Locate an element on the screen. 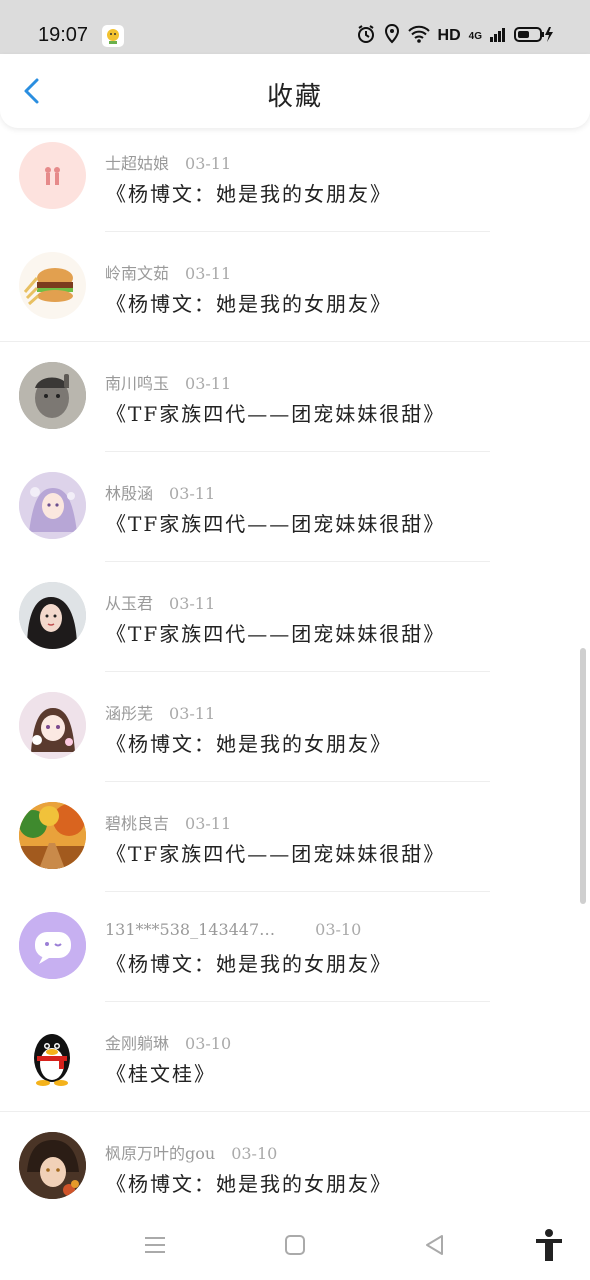  battery-icon is located at coordinates (534, 36).